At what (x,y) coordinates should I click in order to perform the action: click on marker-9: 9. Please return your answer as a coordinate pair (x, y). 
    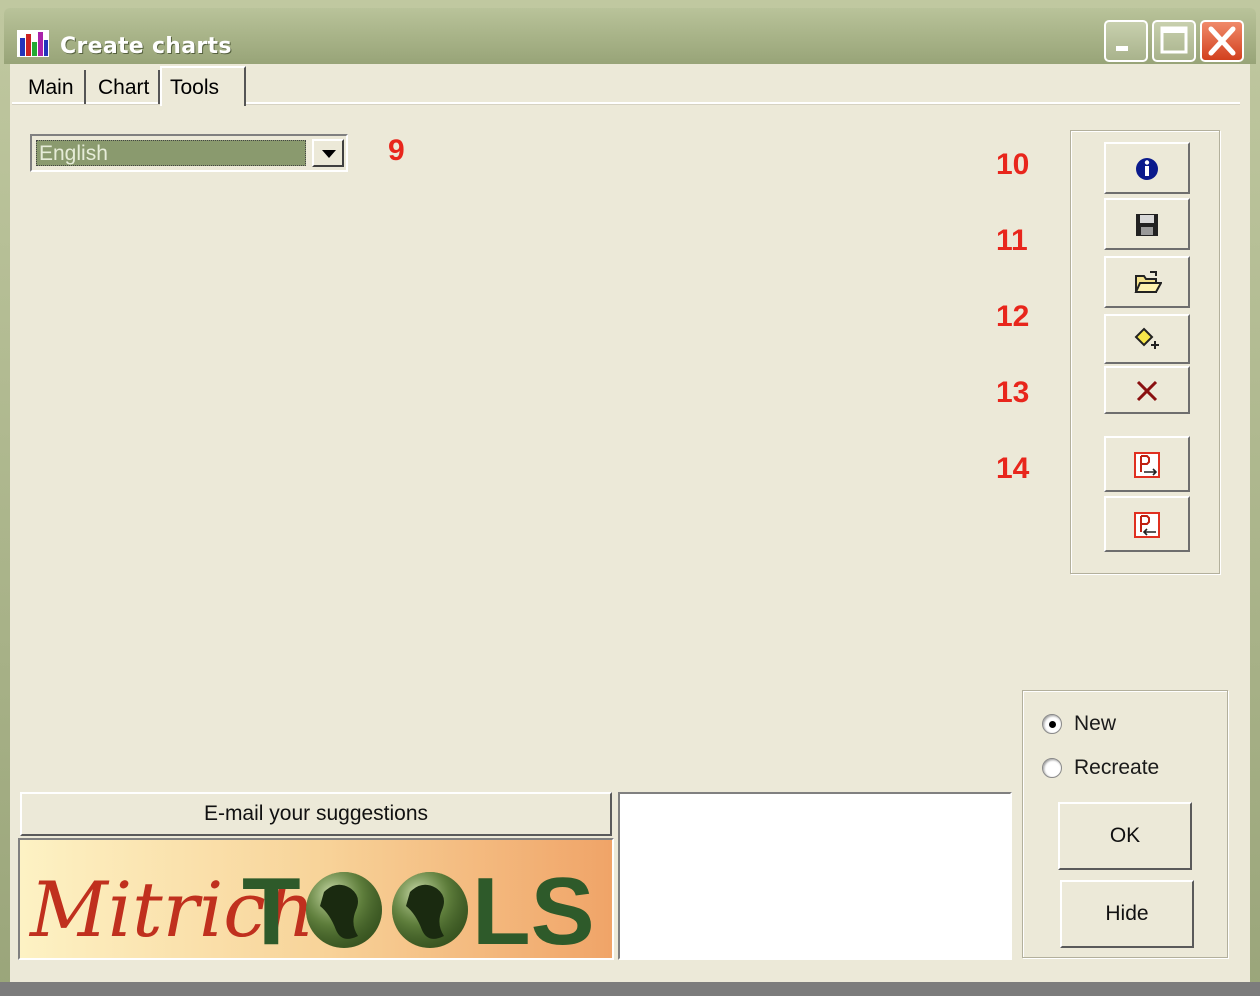
    Looking at the image, I should click on (396, 150).